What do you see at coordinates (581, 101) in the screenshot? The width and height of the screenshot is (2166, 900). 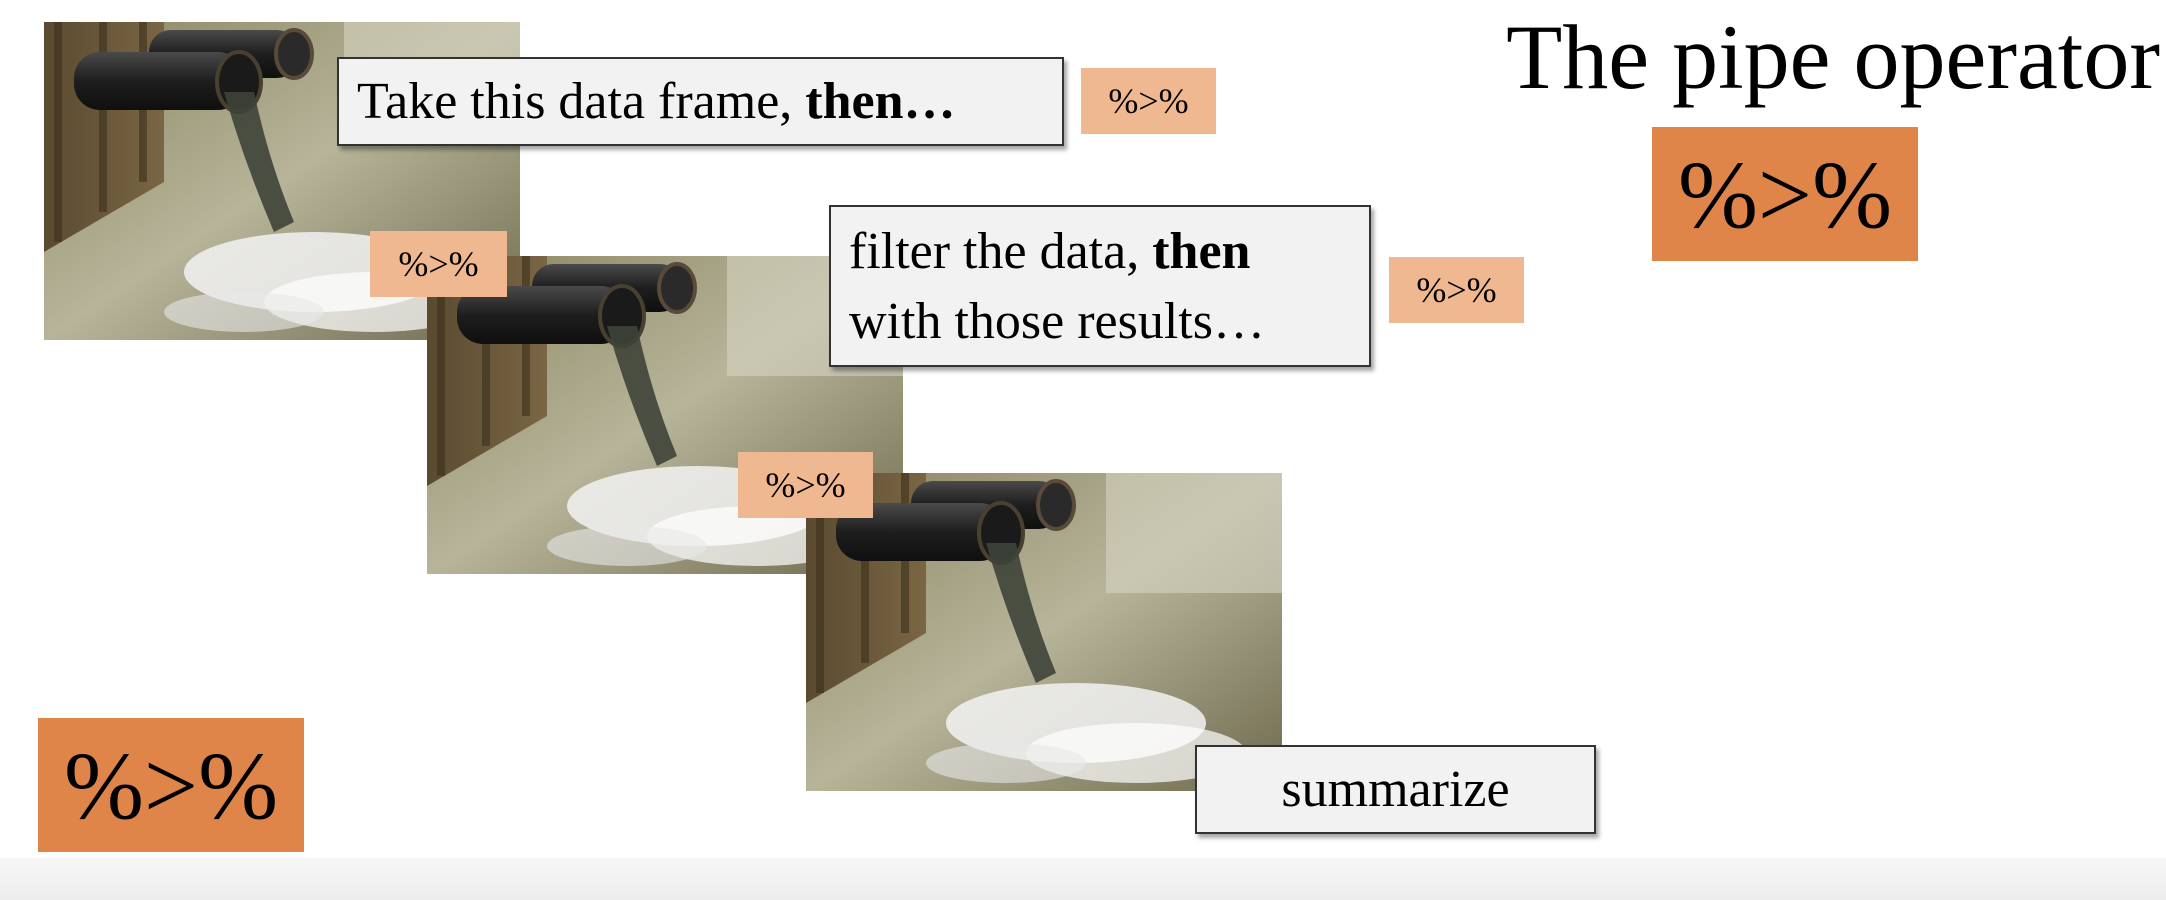 I see `callout-text: Take this data frame,` at bounding box center [581, 101].